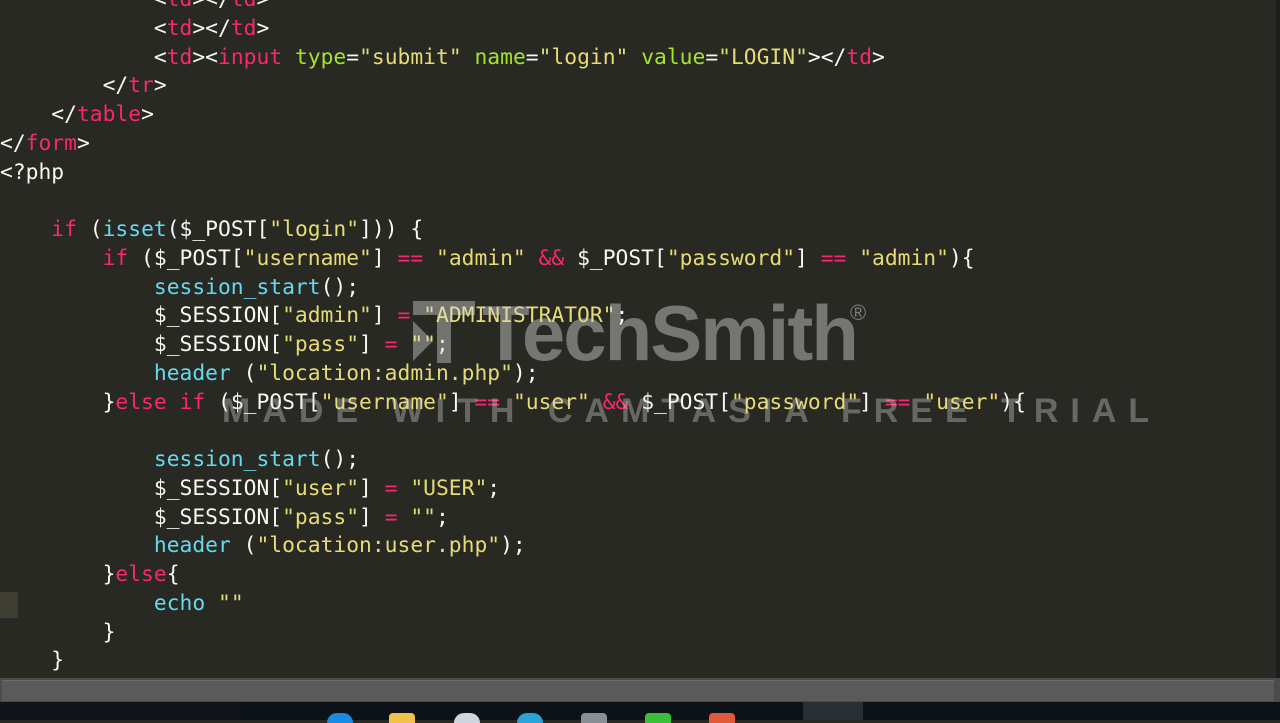  I want to click on code-token: <?php, so click(32, 172).